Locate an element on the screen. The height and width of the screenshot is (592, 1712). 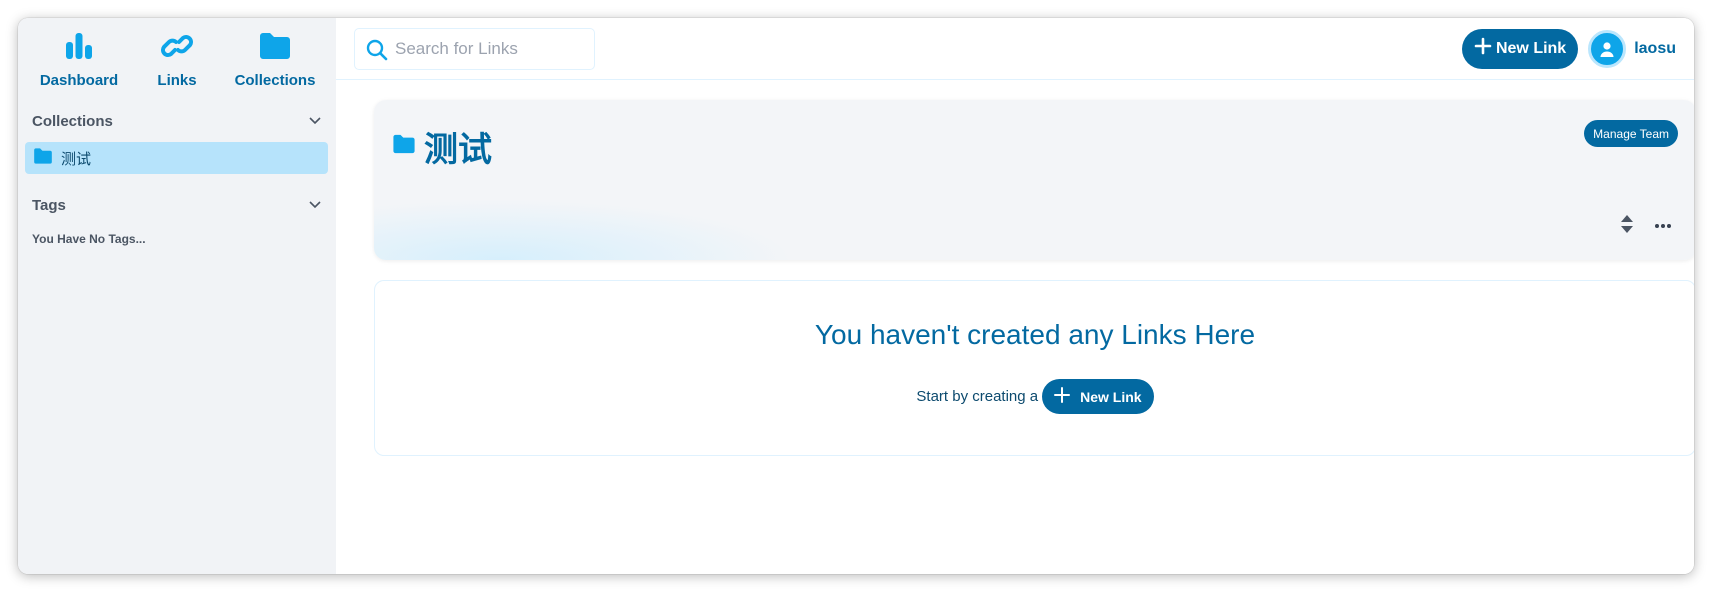
new-link-label: New Link is located at coordinates (1531, 48).